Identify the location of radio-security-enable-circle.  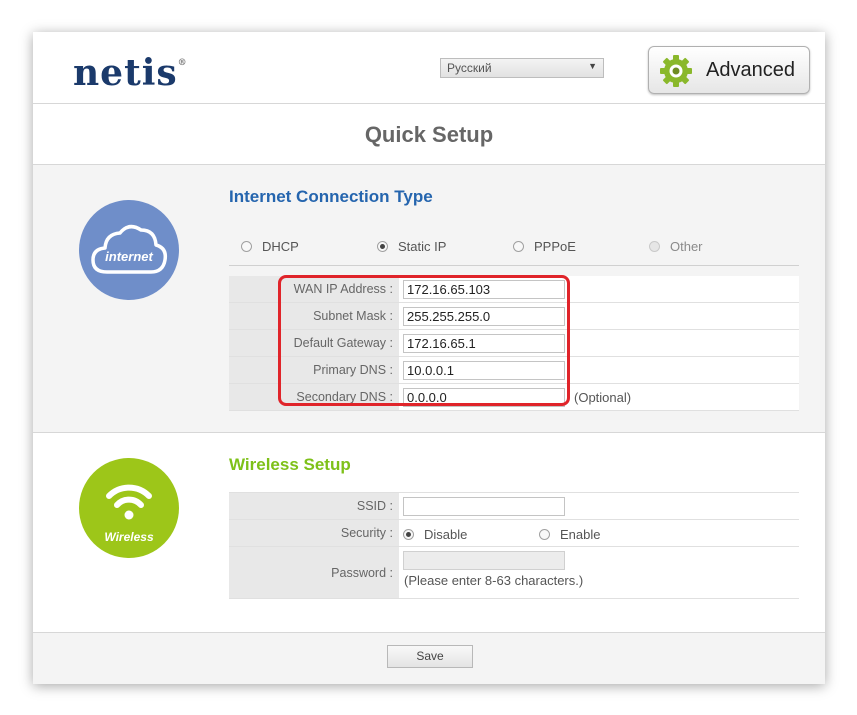
(544, 534).